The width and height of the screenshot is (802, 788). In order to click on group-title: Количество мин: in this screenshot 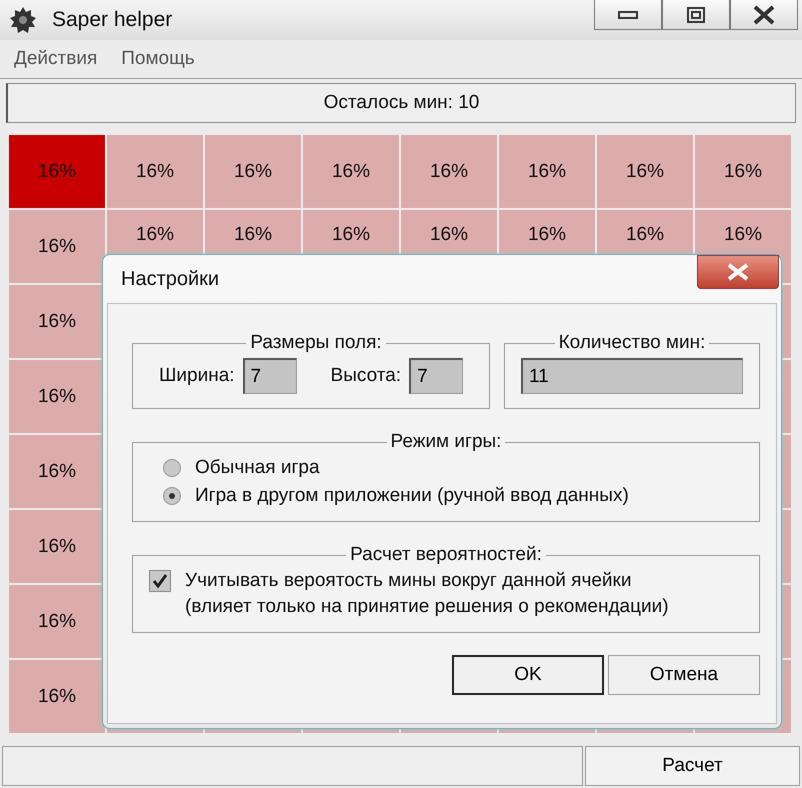, I will do `click(632, 343)`.